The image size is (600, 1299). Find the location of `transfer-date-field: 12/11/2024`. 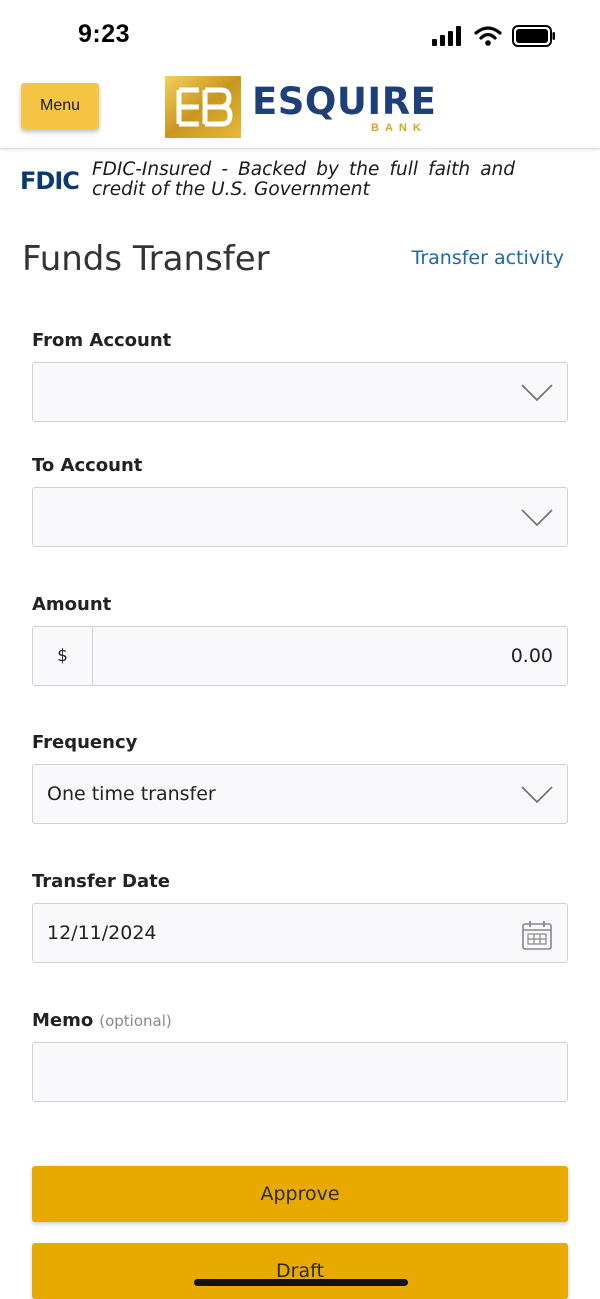

transfer-date-field: 12/11/2024 is located at coordinates (300, 933).